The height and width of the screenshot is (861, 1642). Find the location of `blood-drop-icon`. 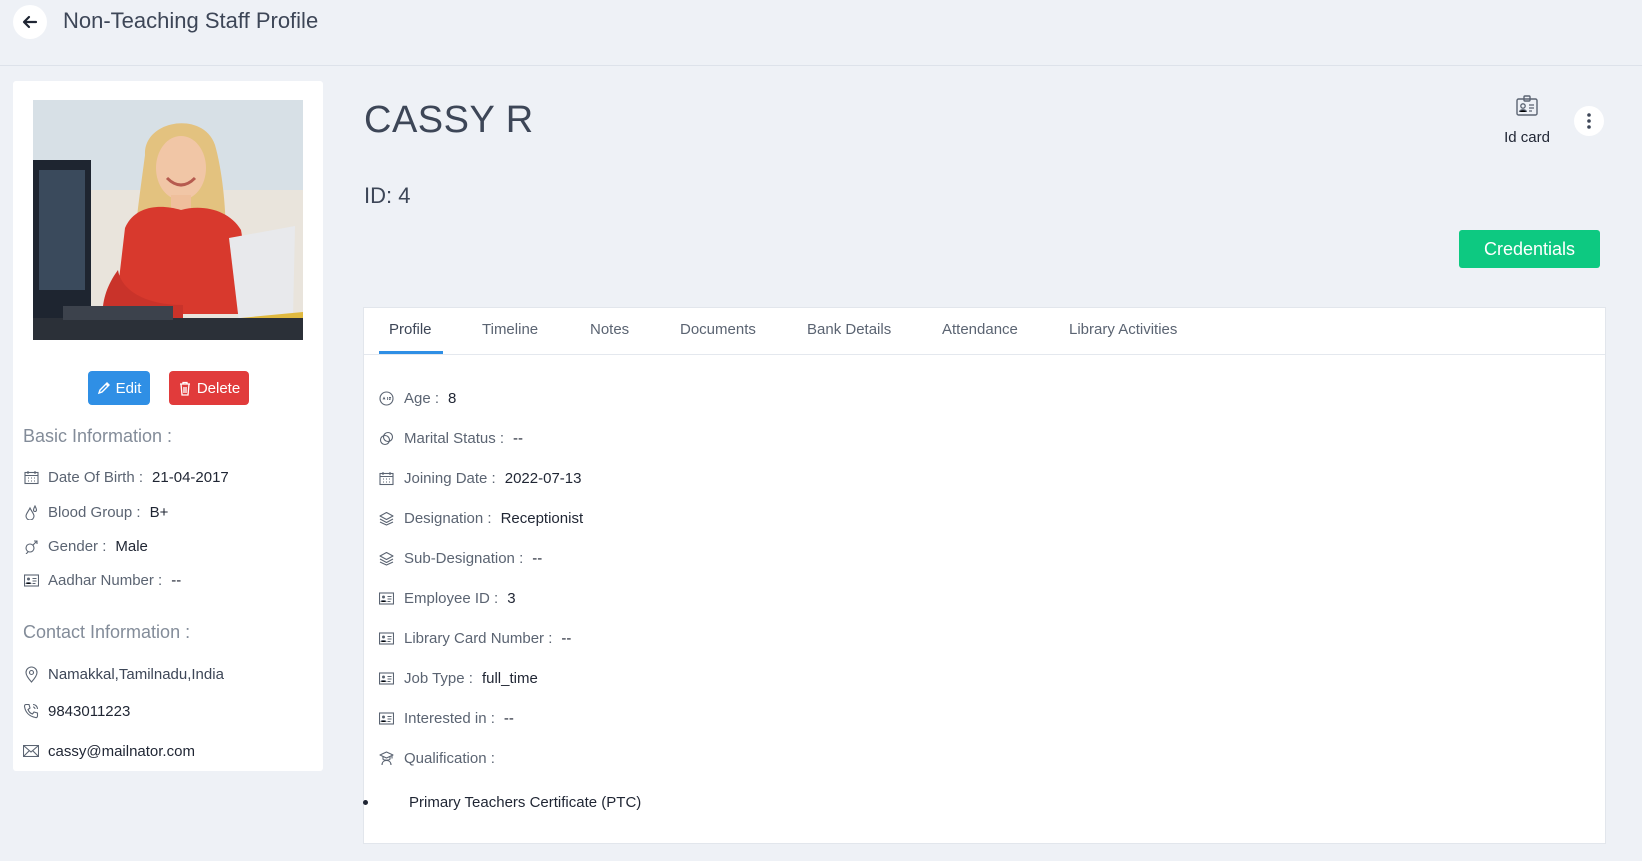

blood-drop-icon is located at coordinates (31, 512).